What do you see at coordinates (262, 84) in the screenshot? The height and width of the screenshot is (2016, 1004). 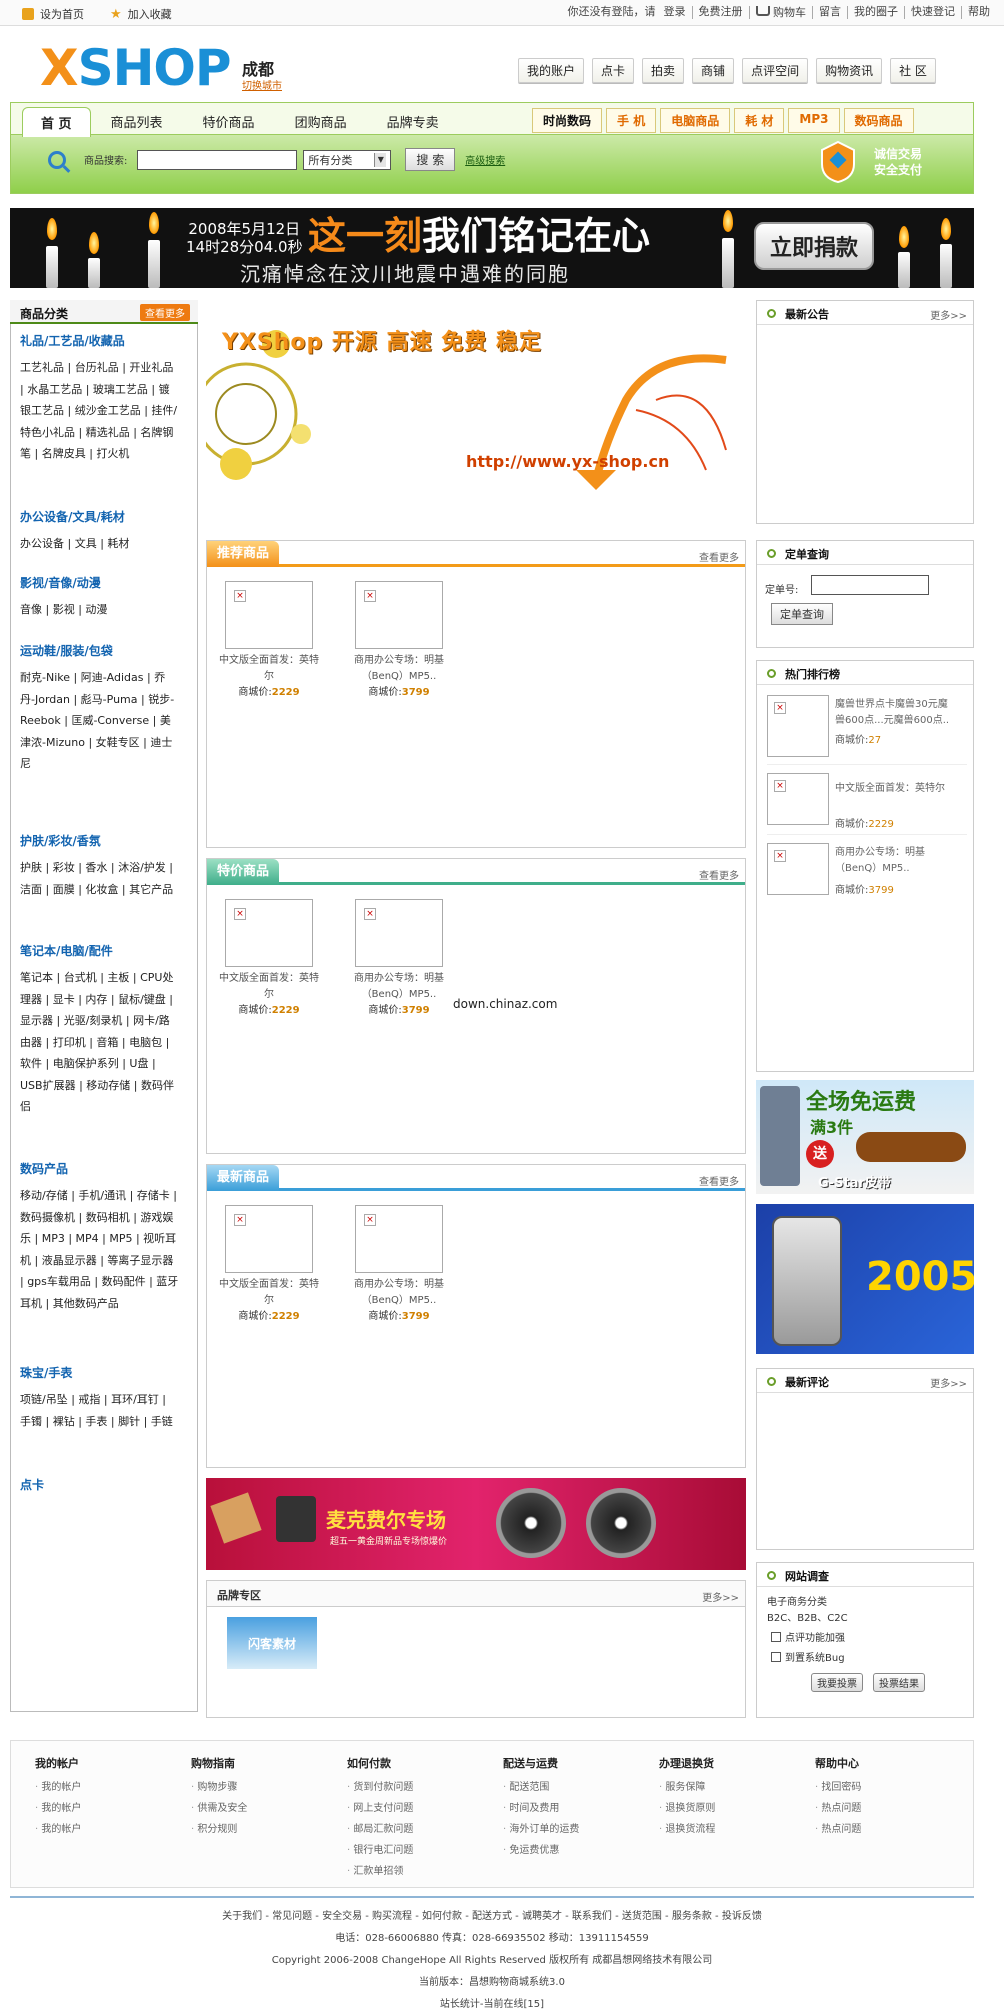 I see `switch-city-link: 切换城市` at bounding box center [262, 84].